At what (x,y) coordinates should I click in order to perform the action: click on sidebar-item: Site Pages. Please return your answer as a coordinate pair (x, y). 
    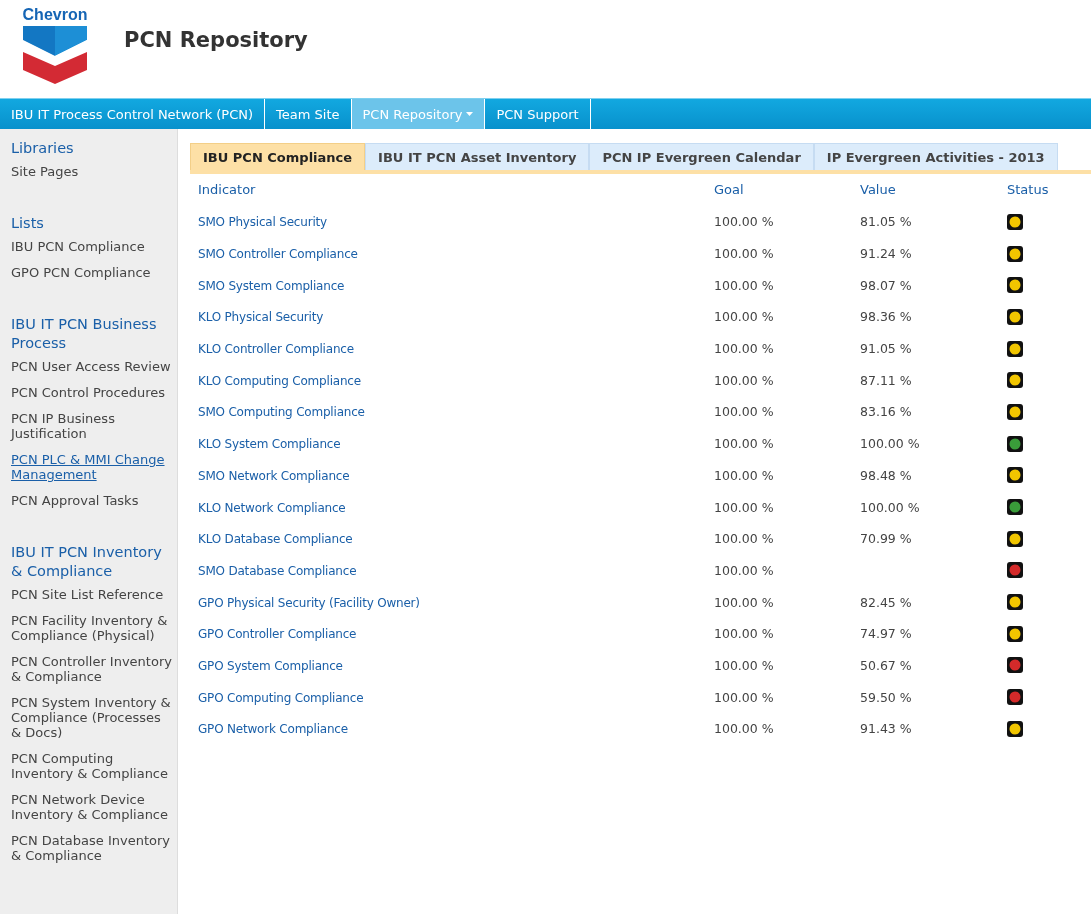
    Looking at the image, I should click on (93, 171).